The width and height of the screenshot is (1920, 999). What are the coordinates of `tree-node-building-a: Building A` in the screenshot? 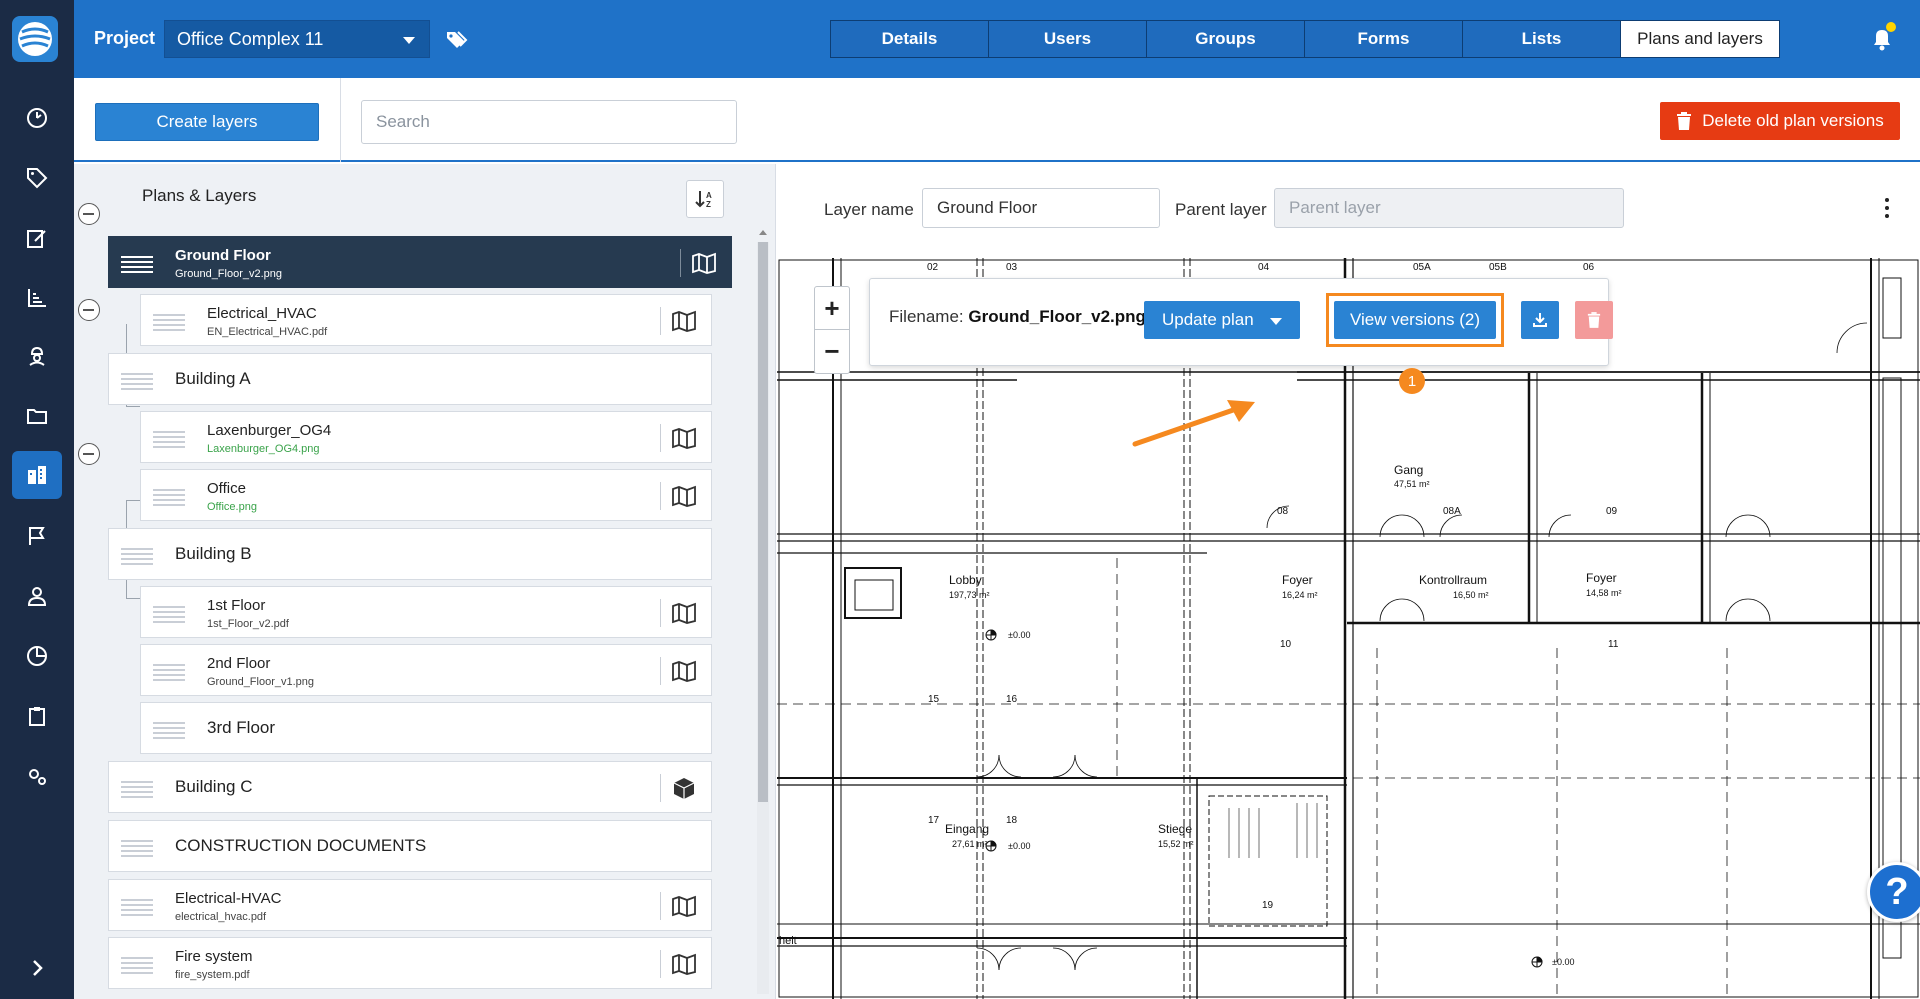 It's located at (410, 379).